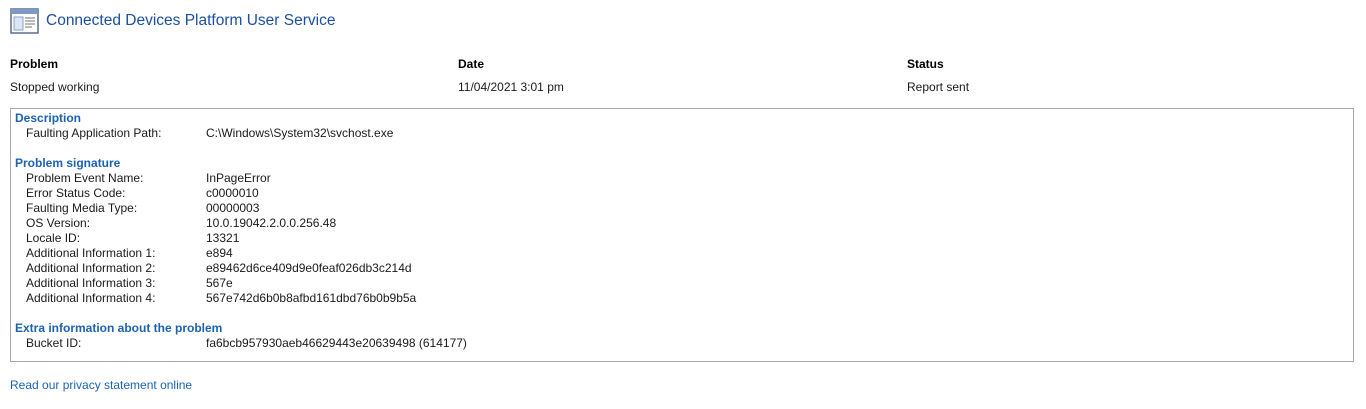  Describe the element at coordinates (223, 238) in the screenshot. I see `detail-value: 13321` at that location.